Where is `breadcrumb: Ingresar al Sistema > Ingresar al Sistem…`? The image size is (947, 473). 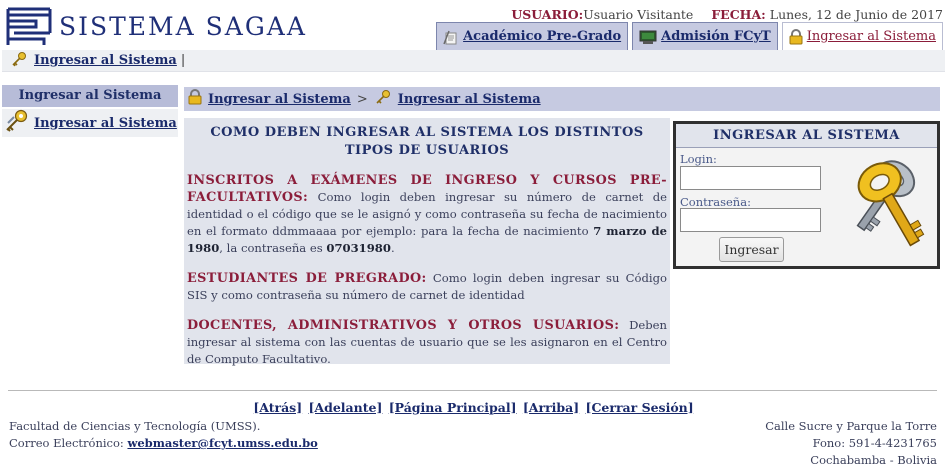 breadcrumb: Ingresar al Sistema > Ingresar al Sistem… is located at coordinates (562, 99).